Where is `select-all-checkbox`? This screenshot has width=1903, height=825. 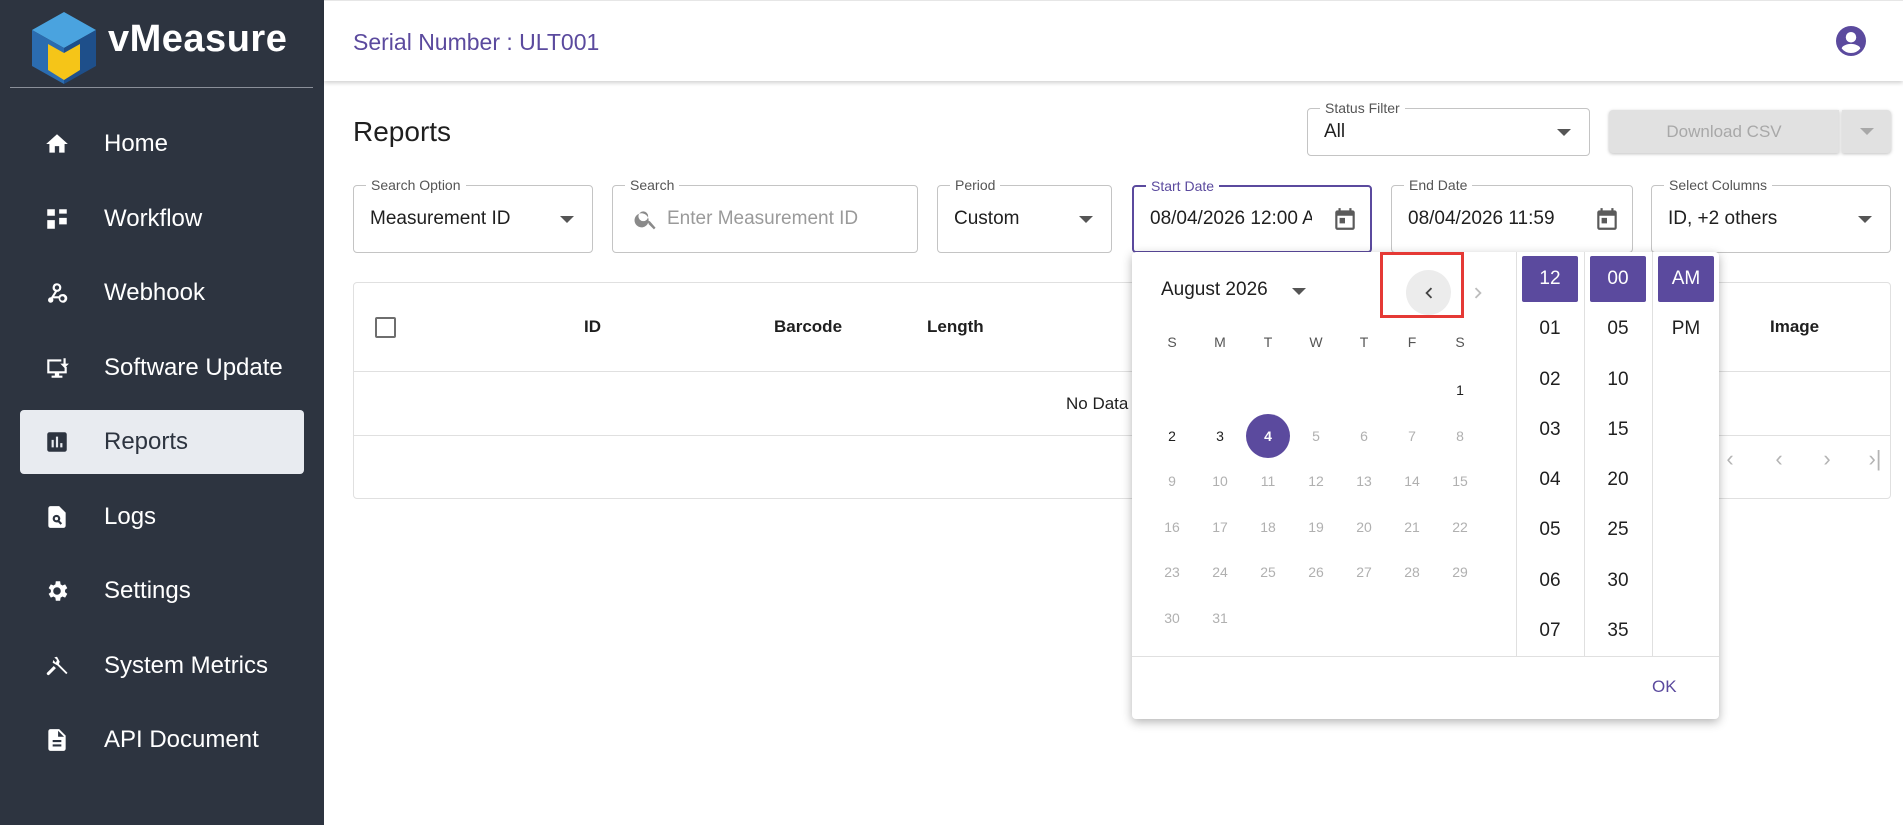
select-all-checkbox is located at coordinates (385, 327).